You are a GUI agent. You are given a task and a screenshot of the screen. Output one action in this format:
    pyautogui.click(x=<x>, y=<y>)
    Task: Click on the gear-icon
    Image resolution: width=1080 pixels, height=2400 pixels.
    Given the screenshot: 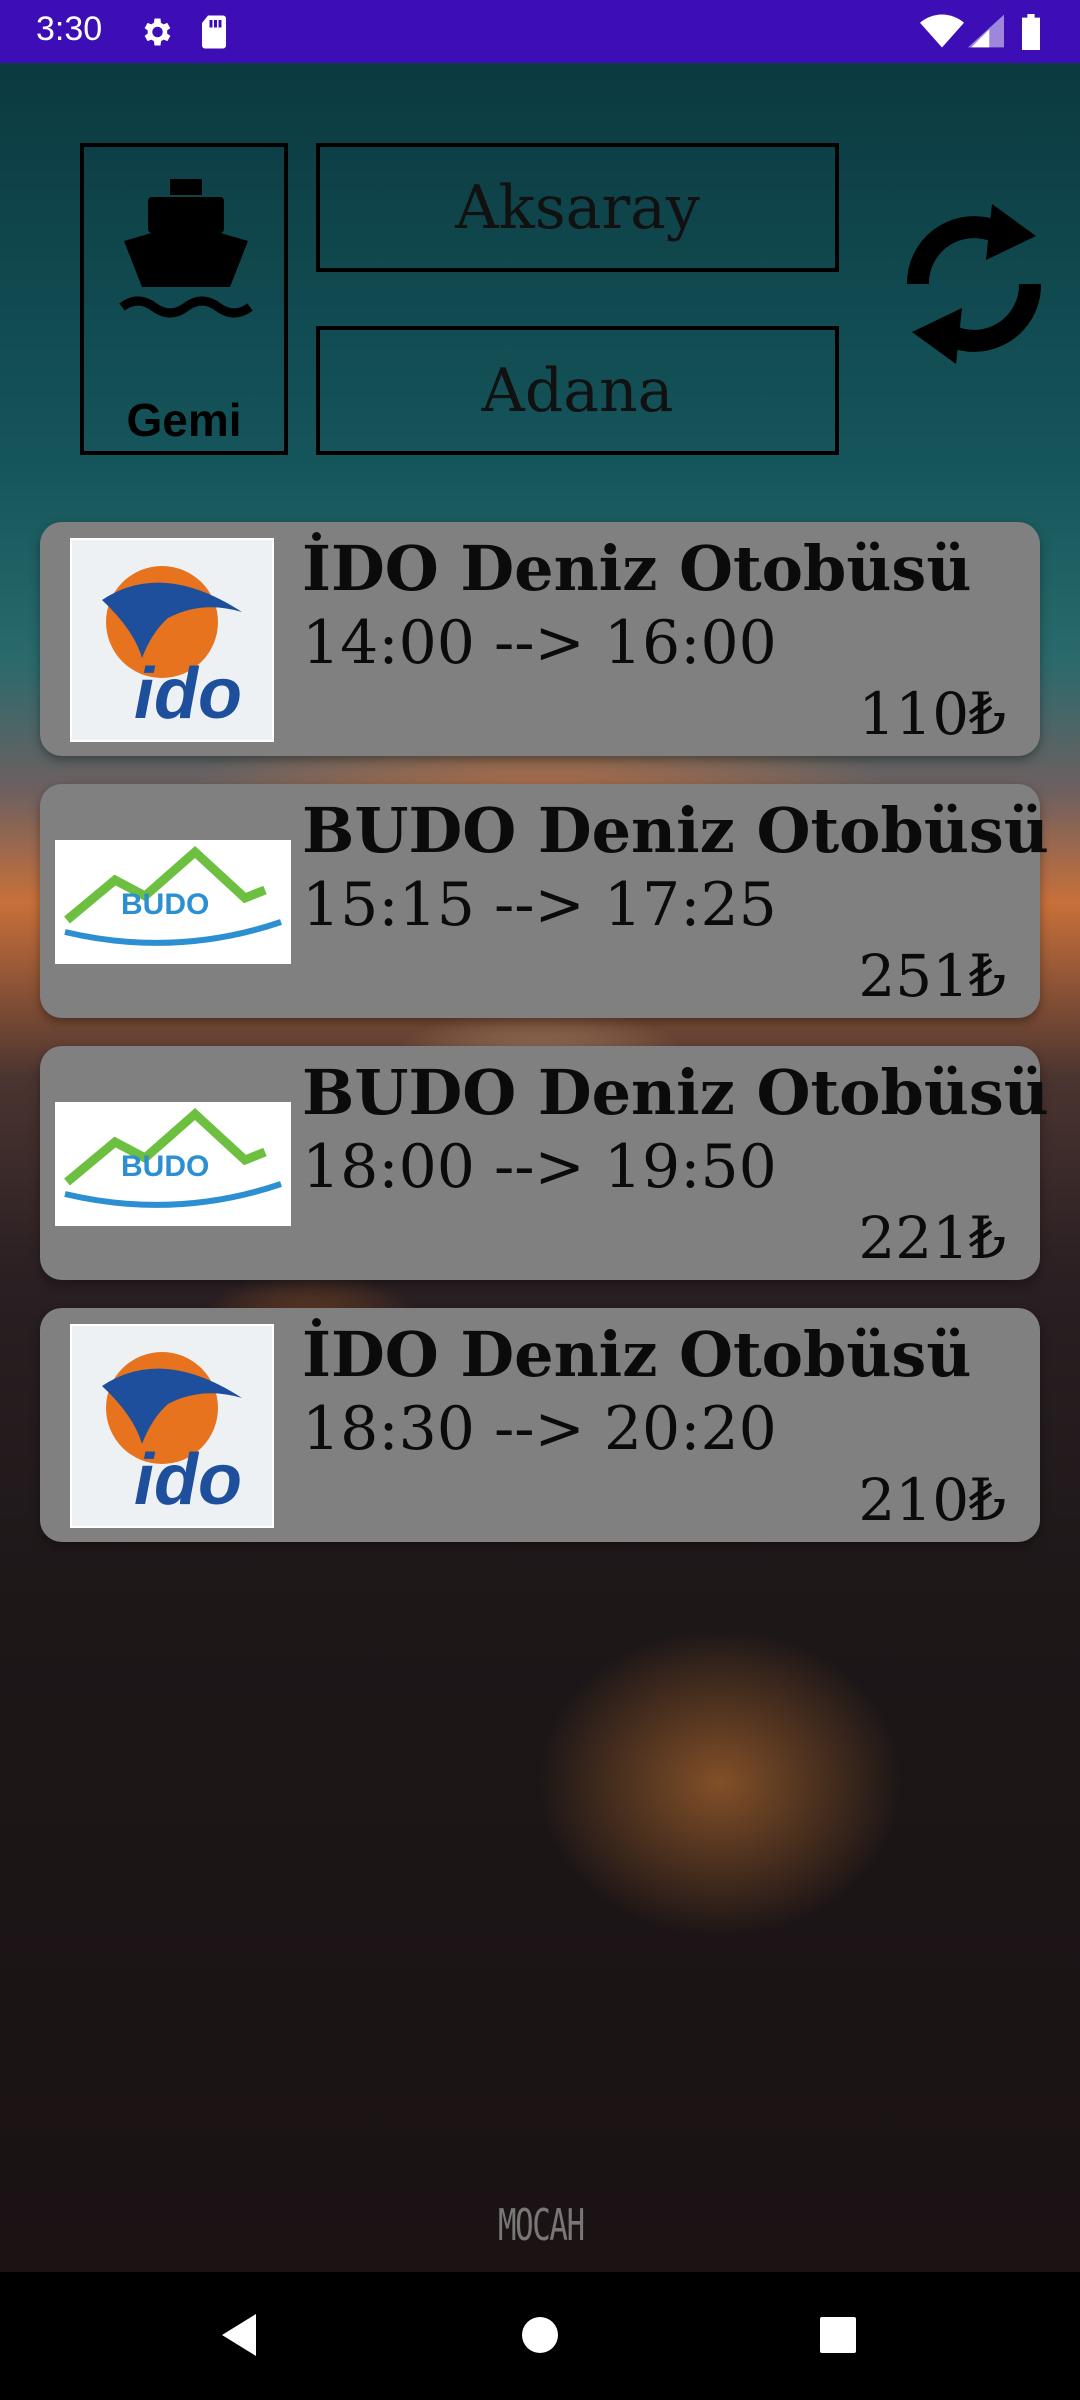 What is the action you would take?
    pyautogui.click(x=156, y=34)
    